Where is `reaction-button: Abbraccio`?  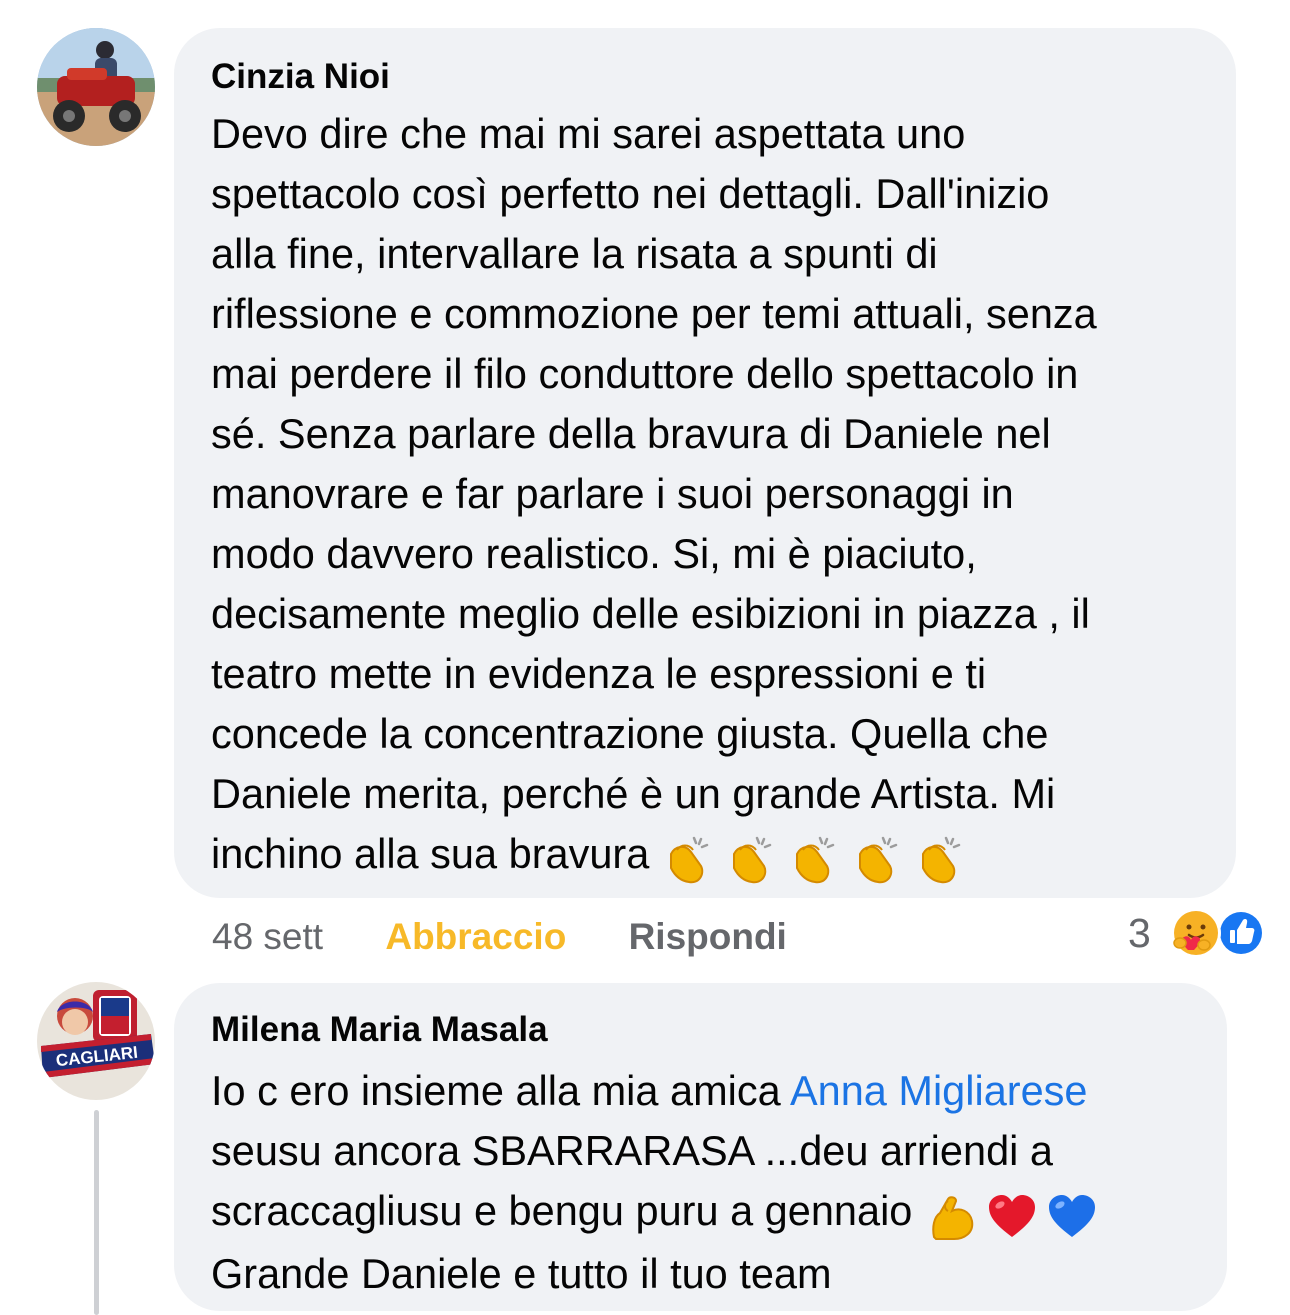 reaction-button: Abbraccio is located at coordinates (475, 937).